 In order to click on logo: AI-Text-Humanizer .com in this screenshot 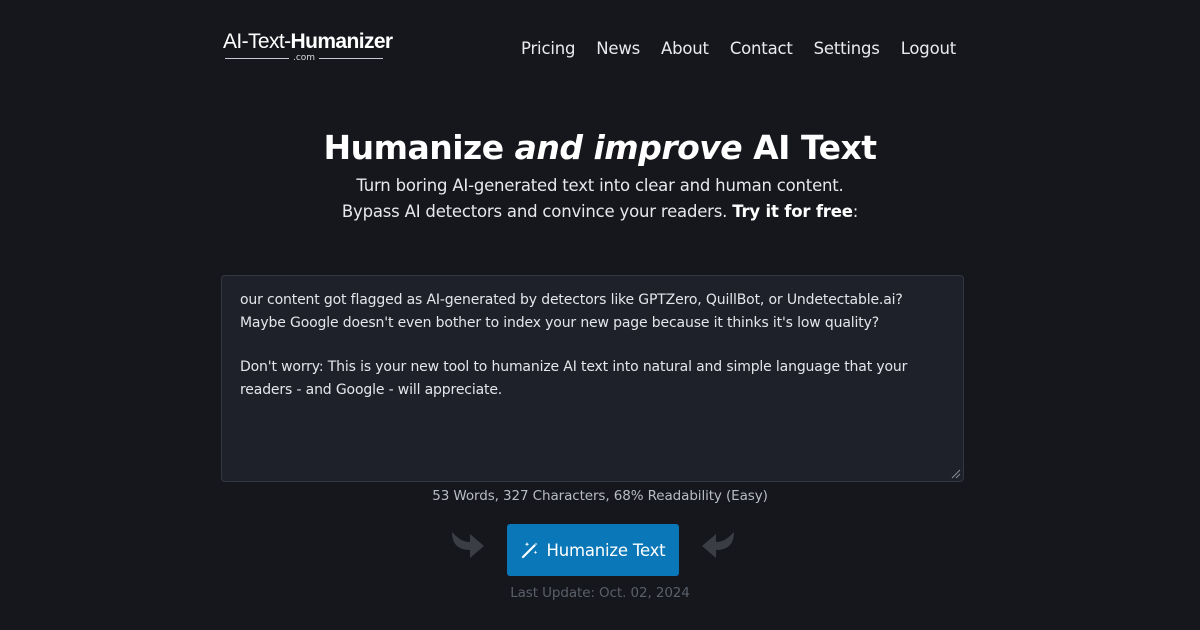, I will do `click(308, 46)`.